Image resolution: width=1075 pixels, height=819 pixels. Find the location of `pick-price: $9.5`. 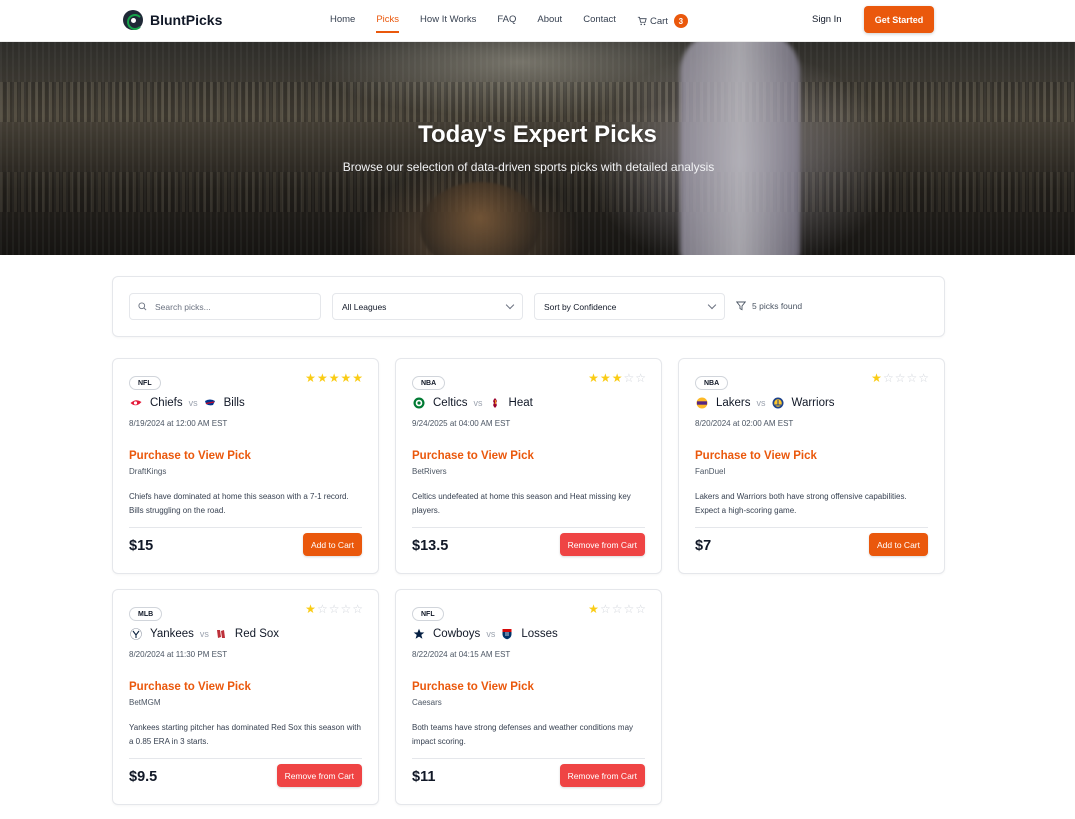

pick-price: $9.5 is located at coordinates (143, 777).